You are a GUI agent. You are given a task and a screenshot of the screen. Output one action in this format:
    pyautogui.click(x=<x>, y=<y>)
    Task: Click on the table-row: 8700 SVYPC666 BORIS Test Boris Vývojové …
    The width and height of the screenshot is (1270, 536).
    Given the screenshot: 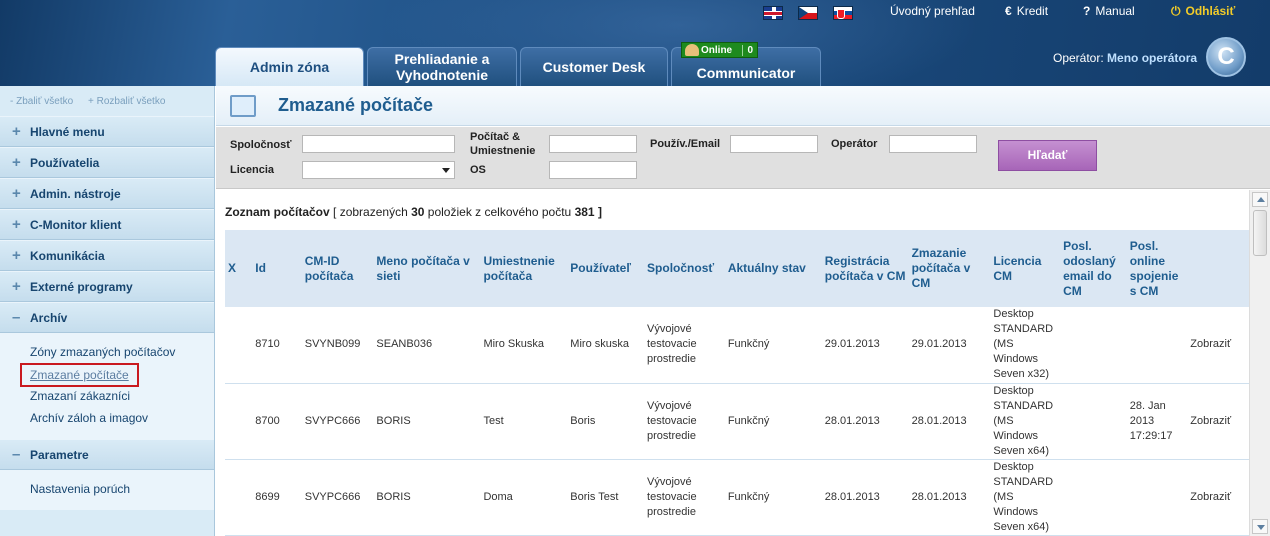 What is the action you would take?
    pyautogui.click(x=737, y=421)
    